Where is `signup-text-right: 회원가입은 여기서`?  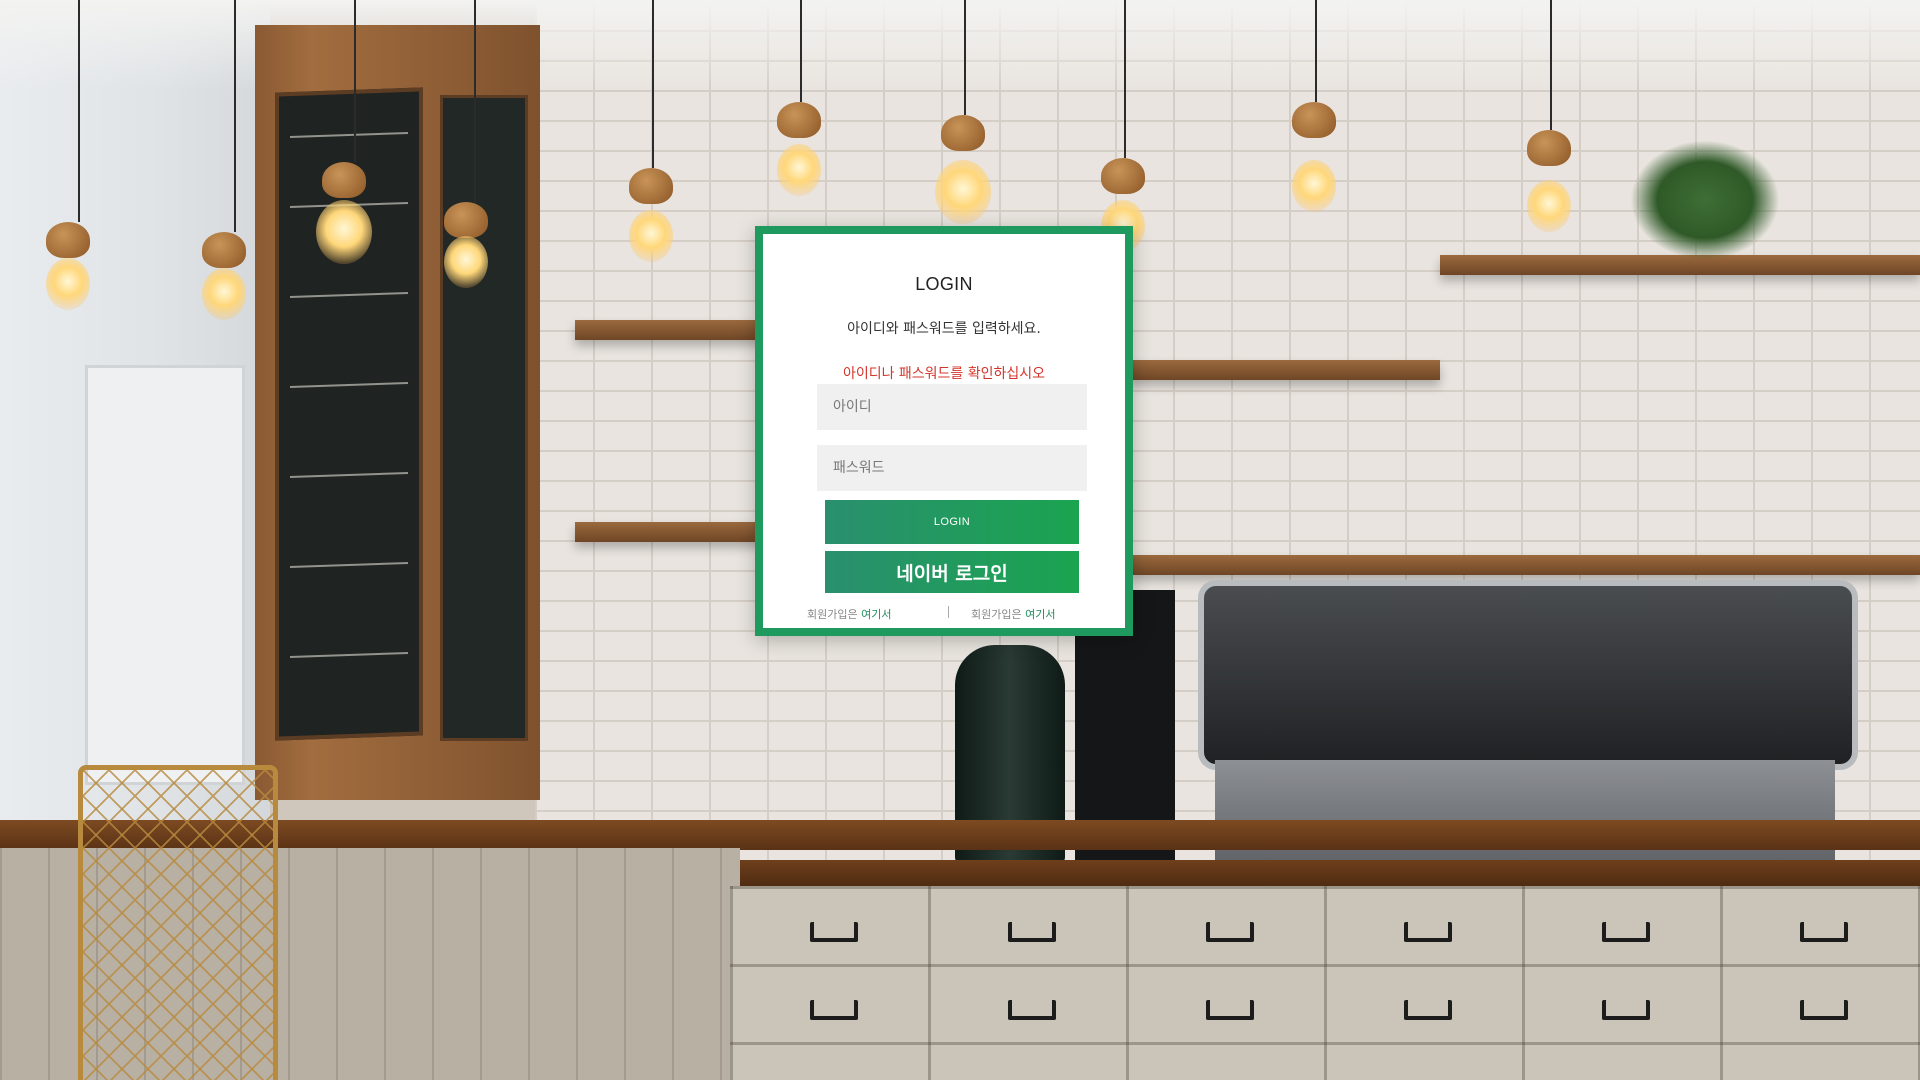
signup-text-right: 회원가입은 여기서 is located at coordinates (1013, 614).